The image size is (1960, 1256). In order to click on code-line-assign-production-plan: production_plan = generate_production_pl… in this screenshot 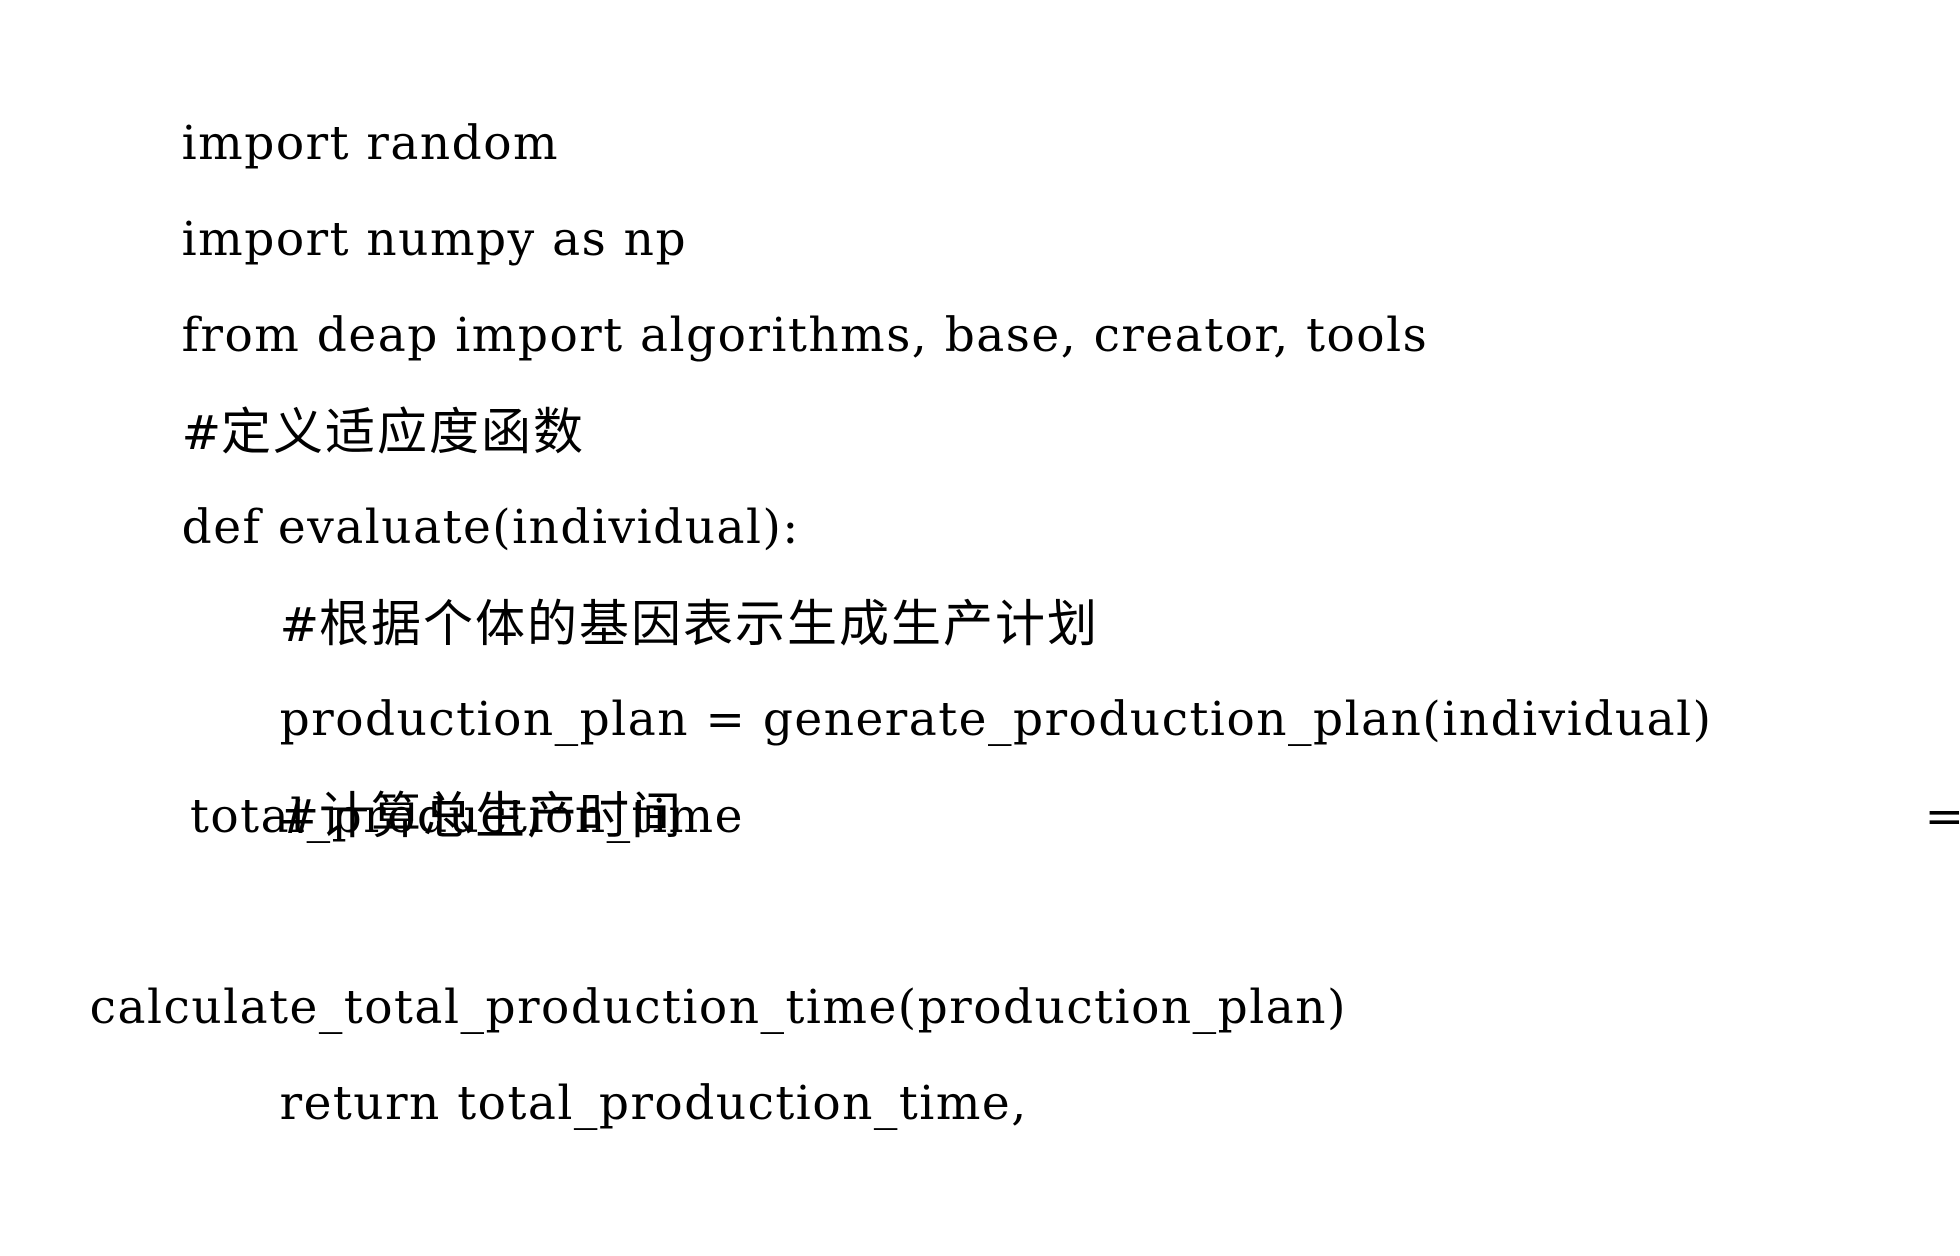, I will do `click(980, 661)`.